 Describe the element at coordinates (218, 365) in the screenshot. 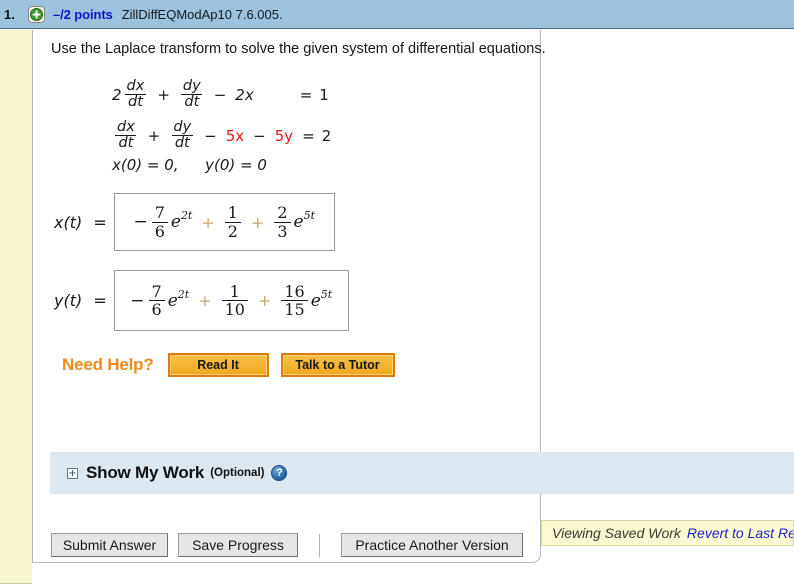

I see `read-it-button: Read It` at that location.